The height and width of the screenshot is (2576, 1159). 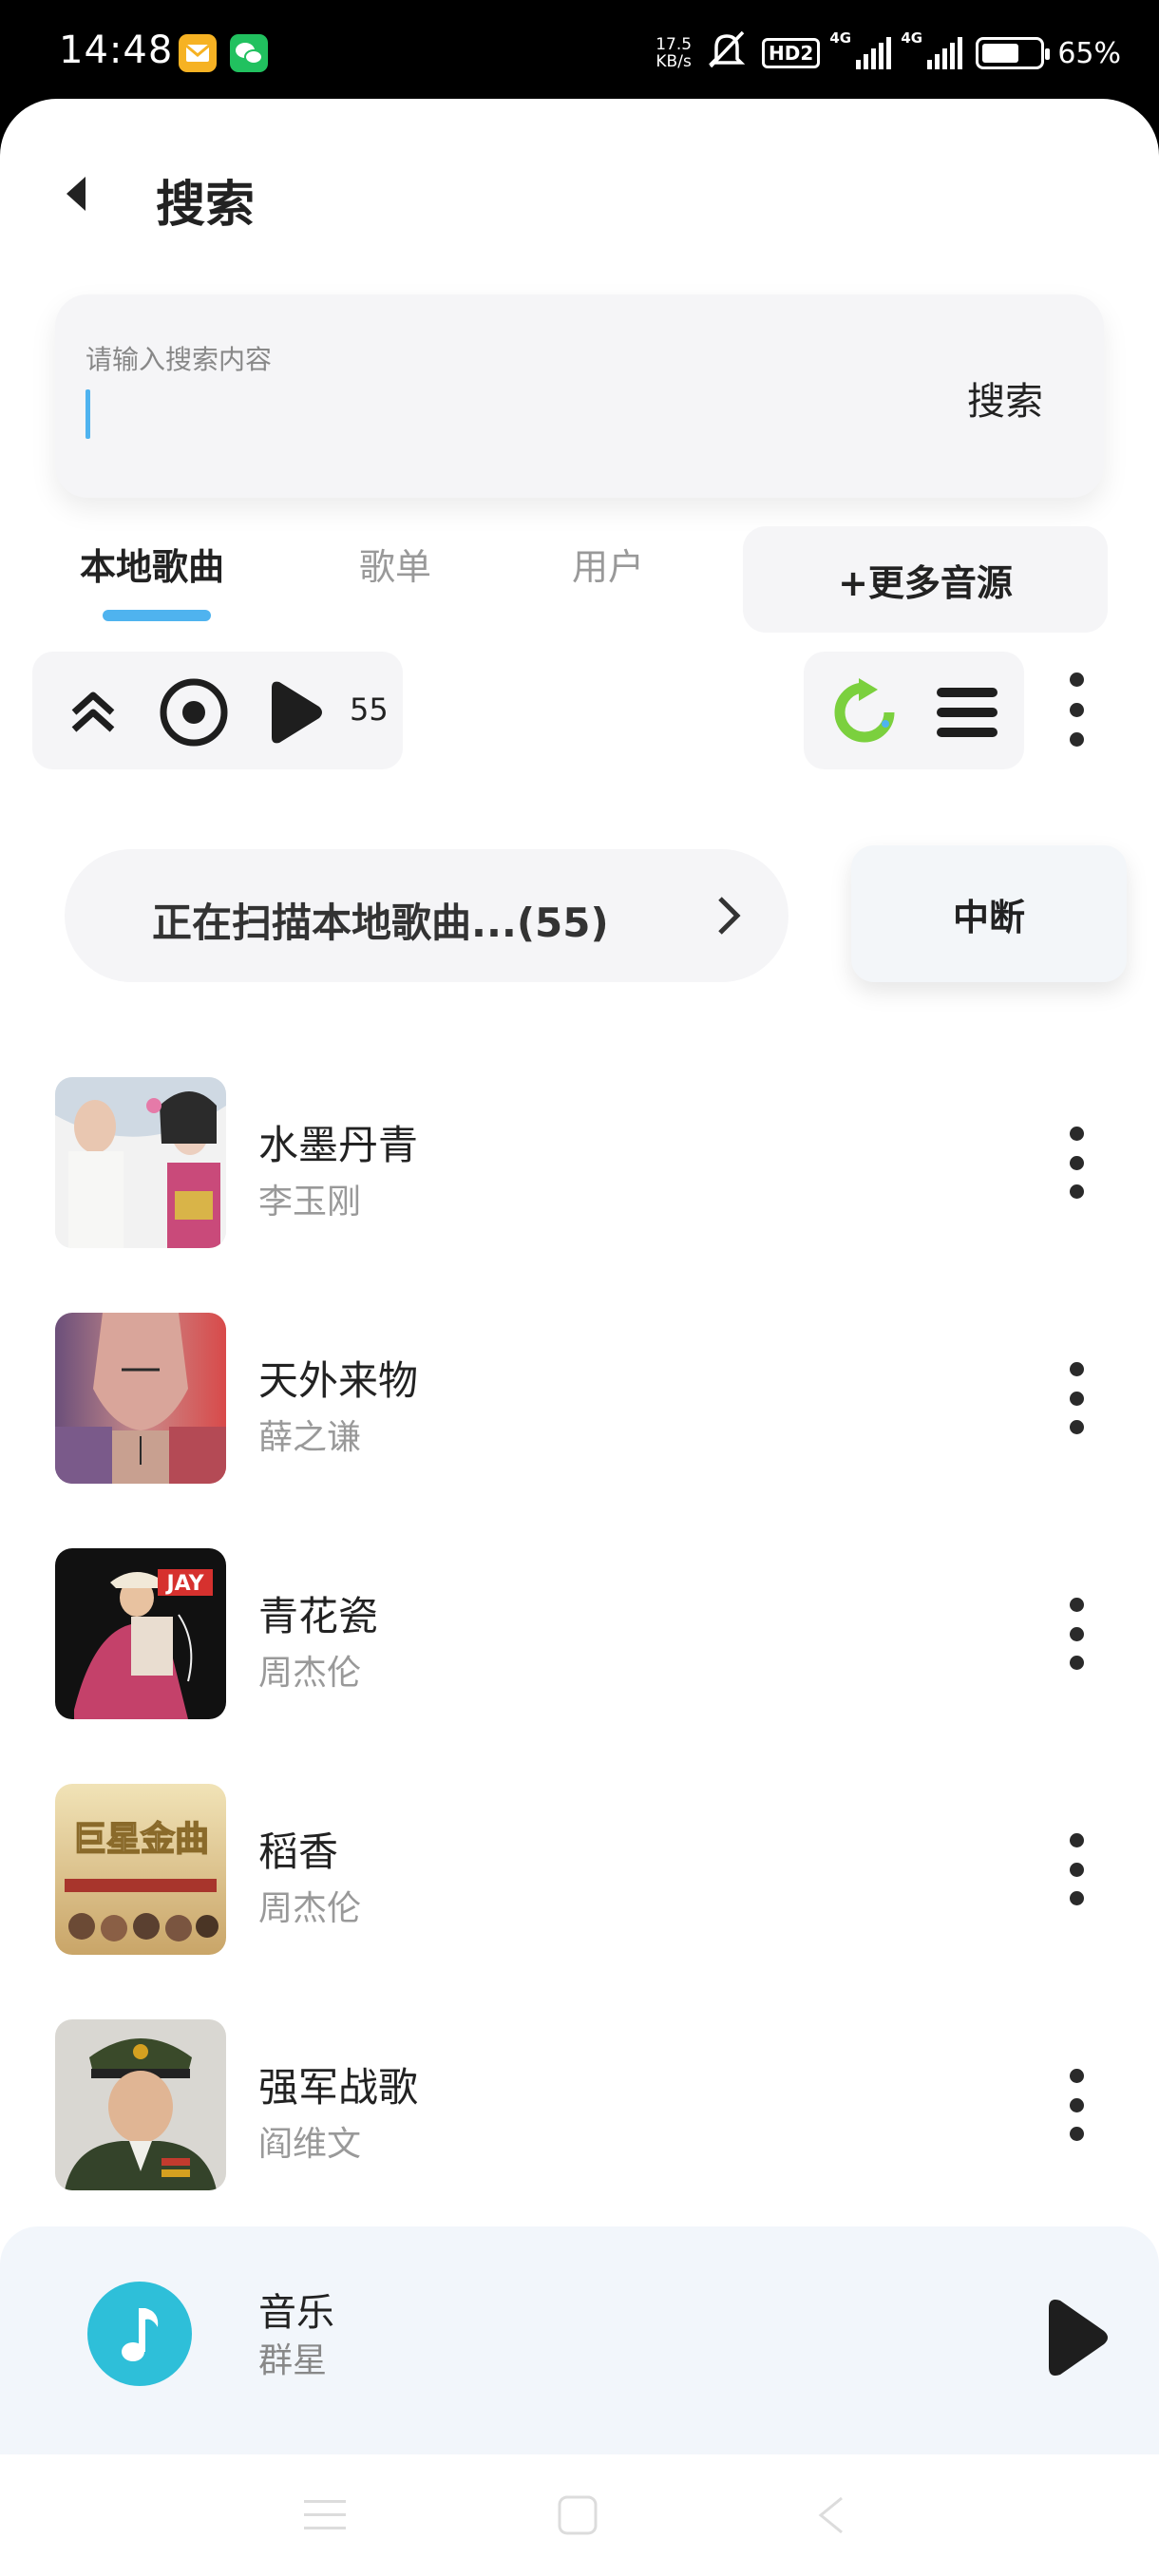 What do you see at coordinates (88, 414) in the screenshot?
I see `text-caret` at bounding box center [88, 414].